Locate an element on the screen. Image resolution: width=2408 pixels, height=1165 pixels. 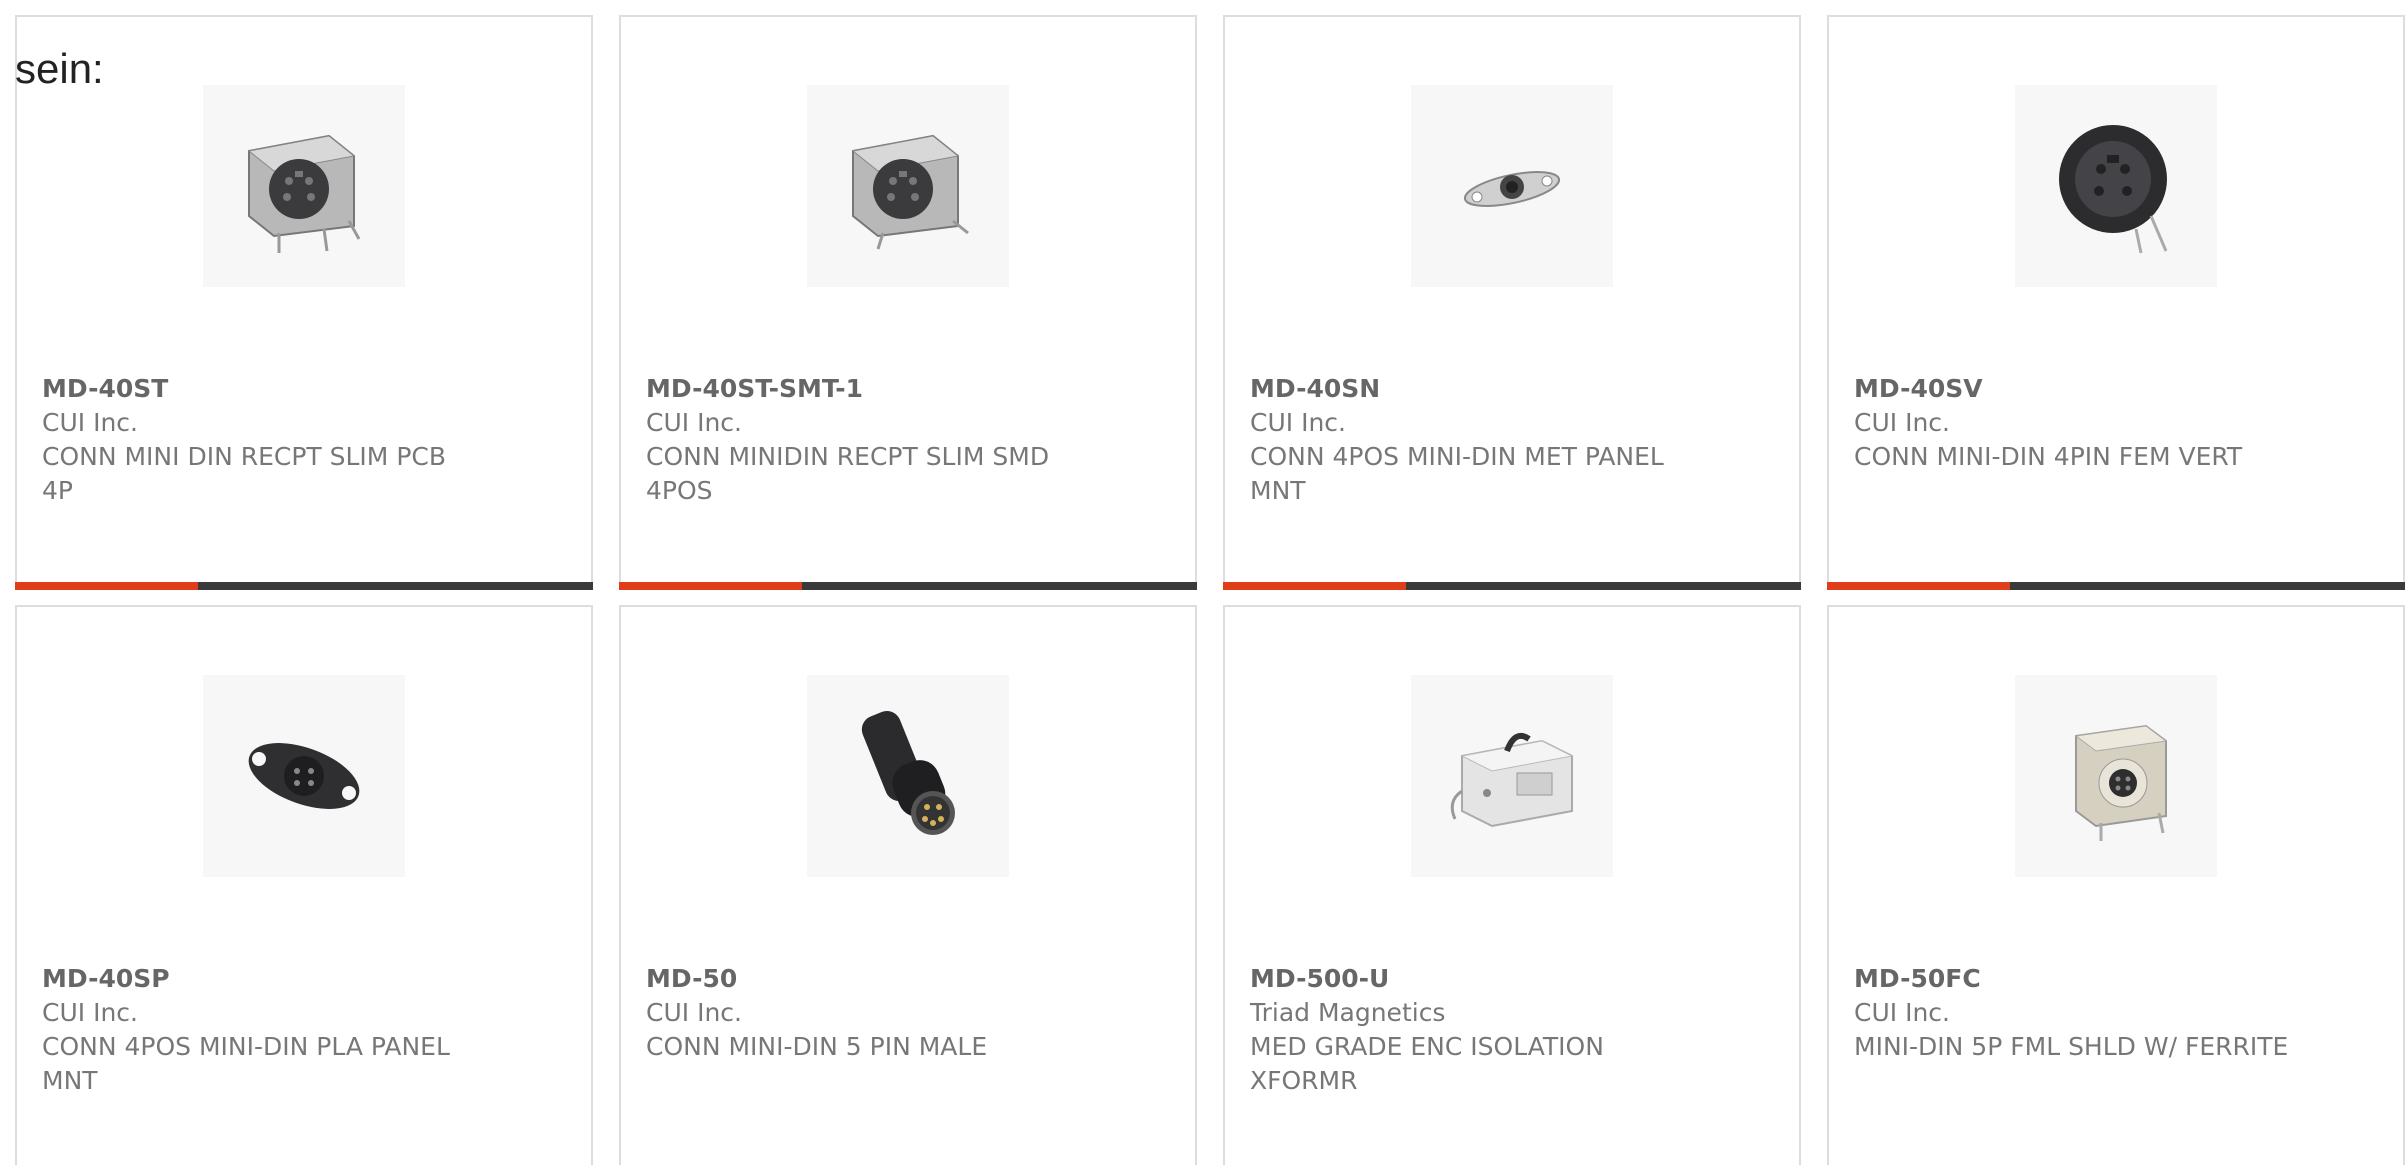
mini-din-metal-panel-icon is located at coordinates (1512, 189).